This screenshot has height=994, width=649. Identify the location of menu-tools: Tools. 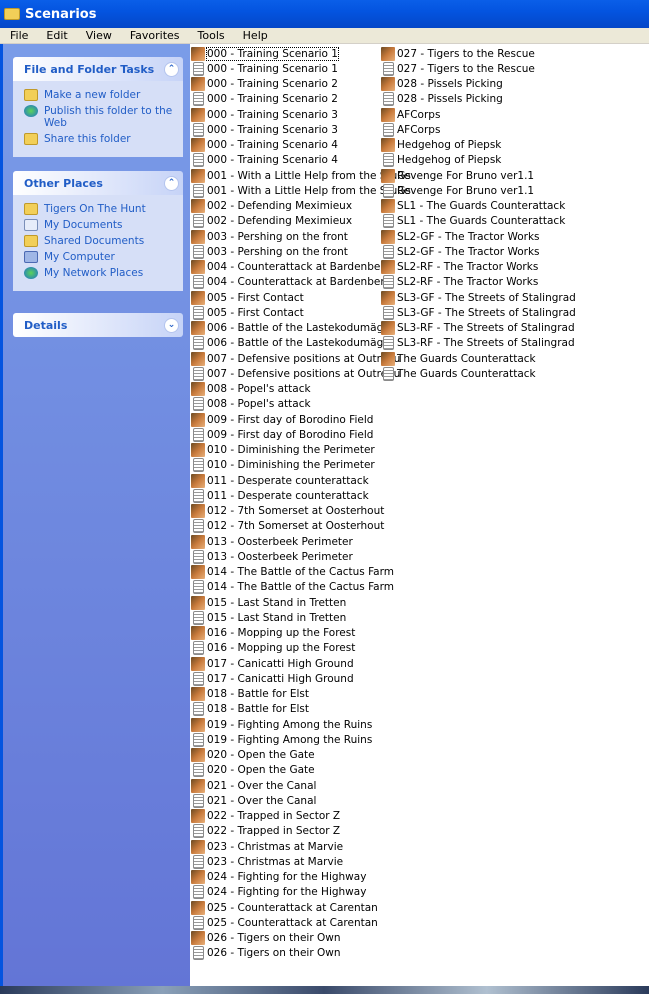
(210, 35).